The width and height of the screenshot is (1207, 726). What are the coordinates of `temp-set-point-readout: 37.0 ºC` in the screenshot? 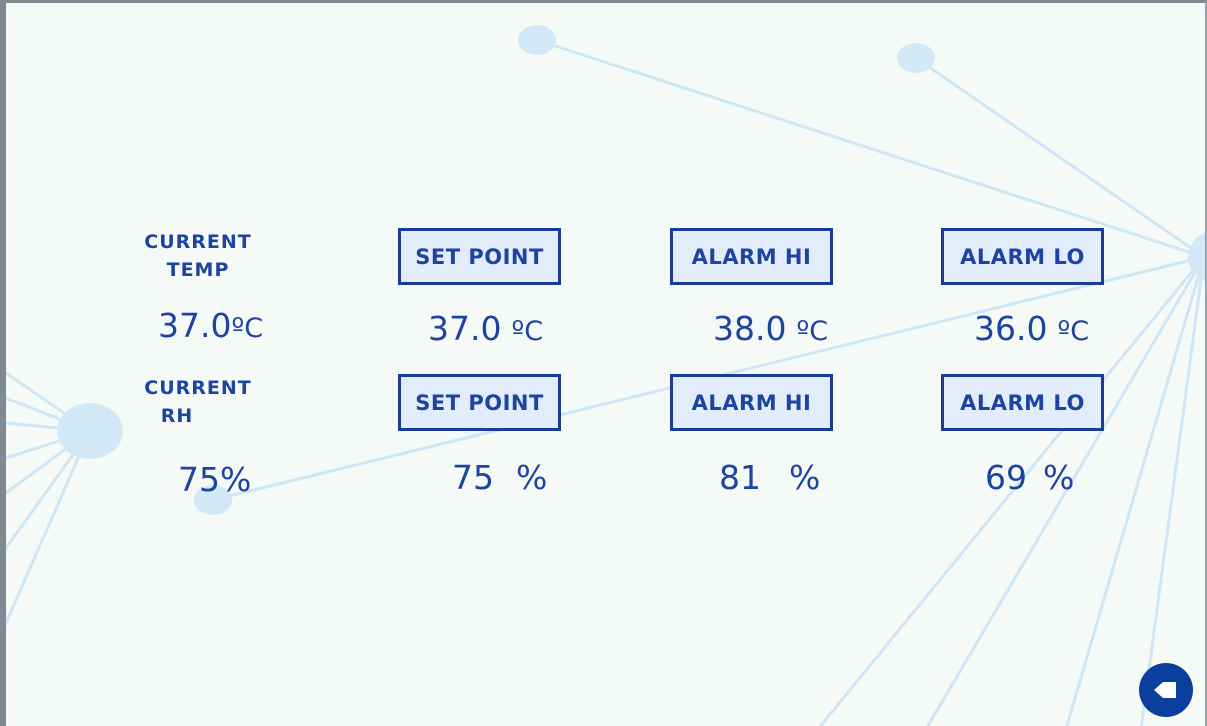 It's located at (485, 328).